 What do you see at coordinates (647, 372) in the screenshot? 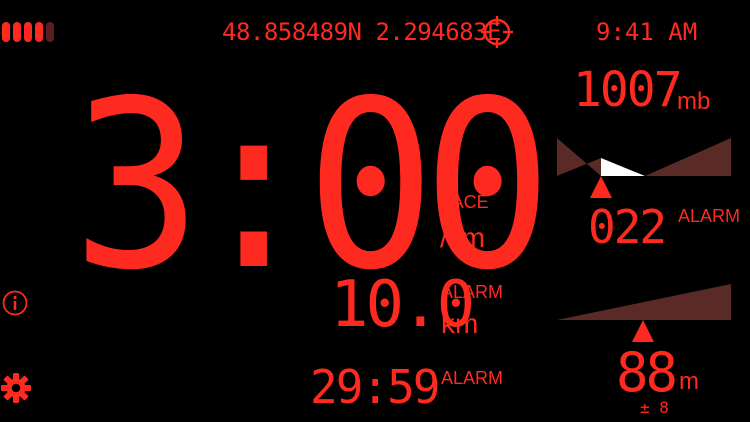
I see `altitude-value: 88` at bounding box center [647, 372].